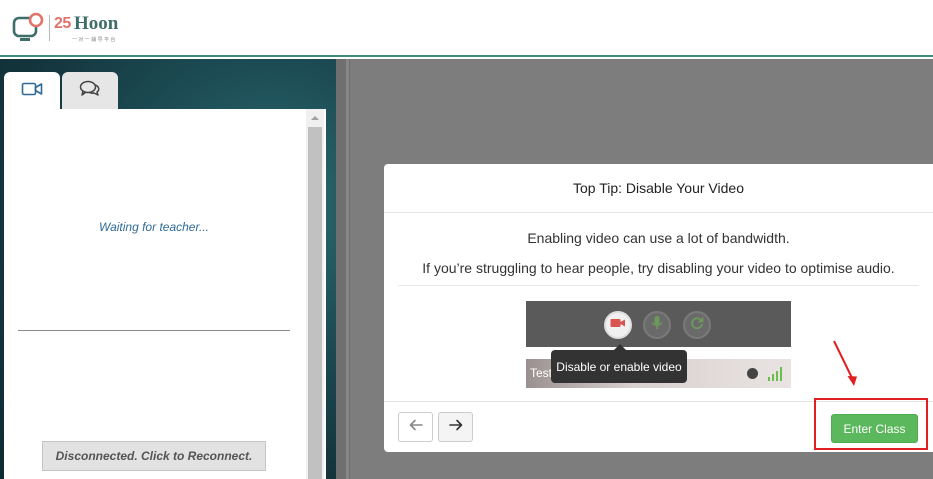 The width and height of the screenshot is (933, 479). I want to click on logo-word: Hoon, so click(96, 23).